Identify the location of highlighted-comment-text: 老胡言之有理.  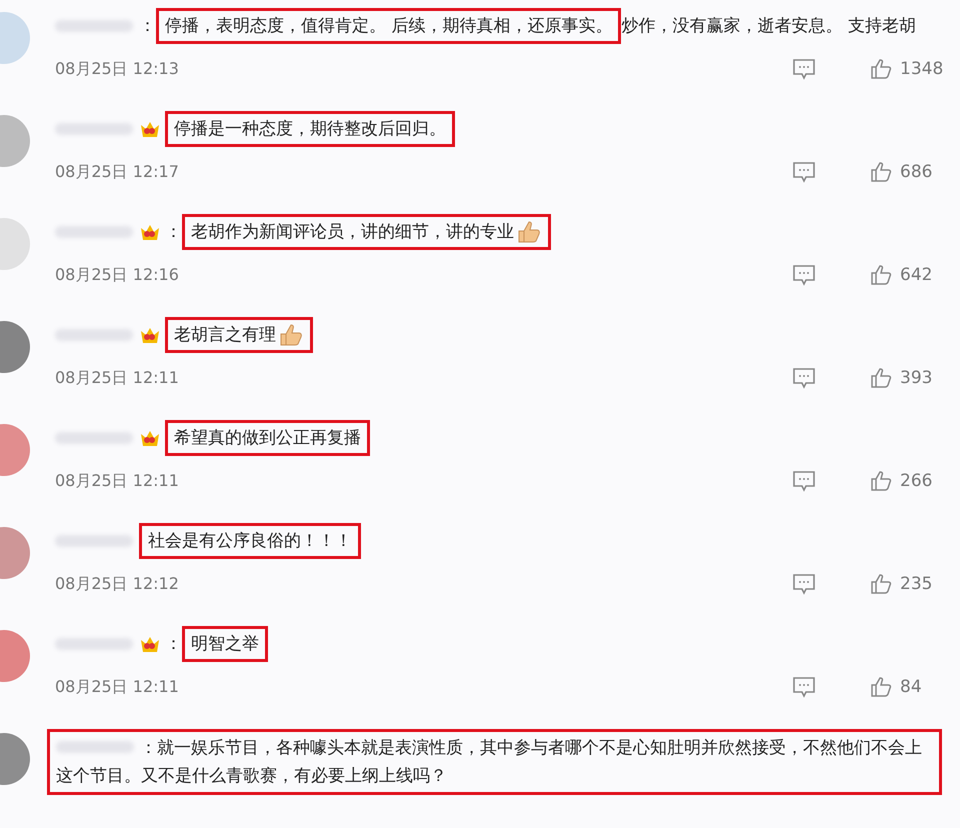
(239, 335).